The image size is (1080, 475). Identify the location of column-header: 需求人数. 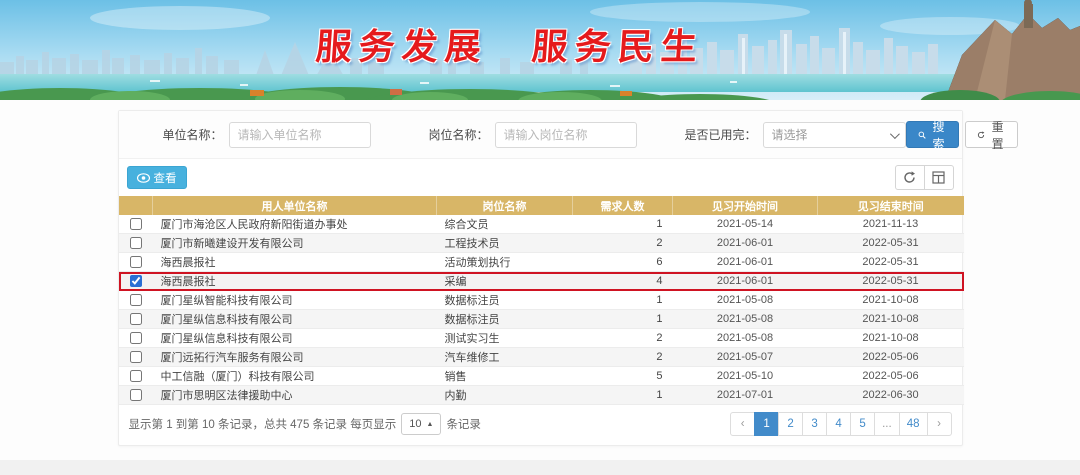
(622, 205).